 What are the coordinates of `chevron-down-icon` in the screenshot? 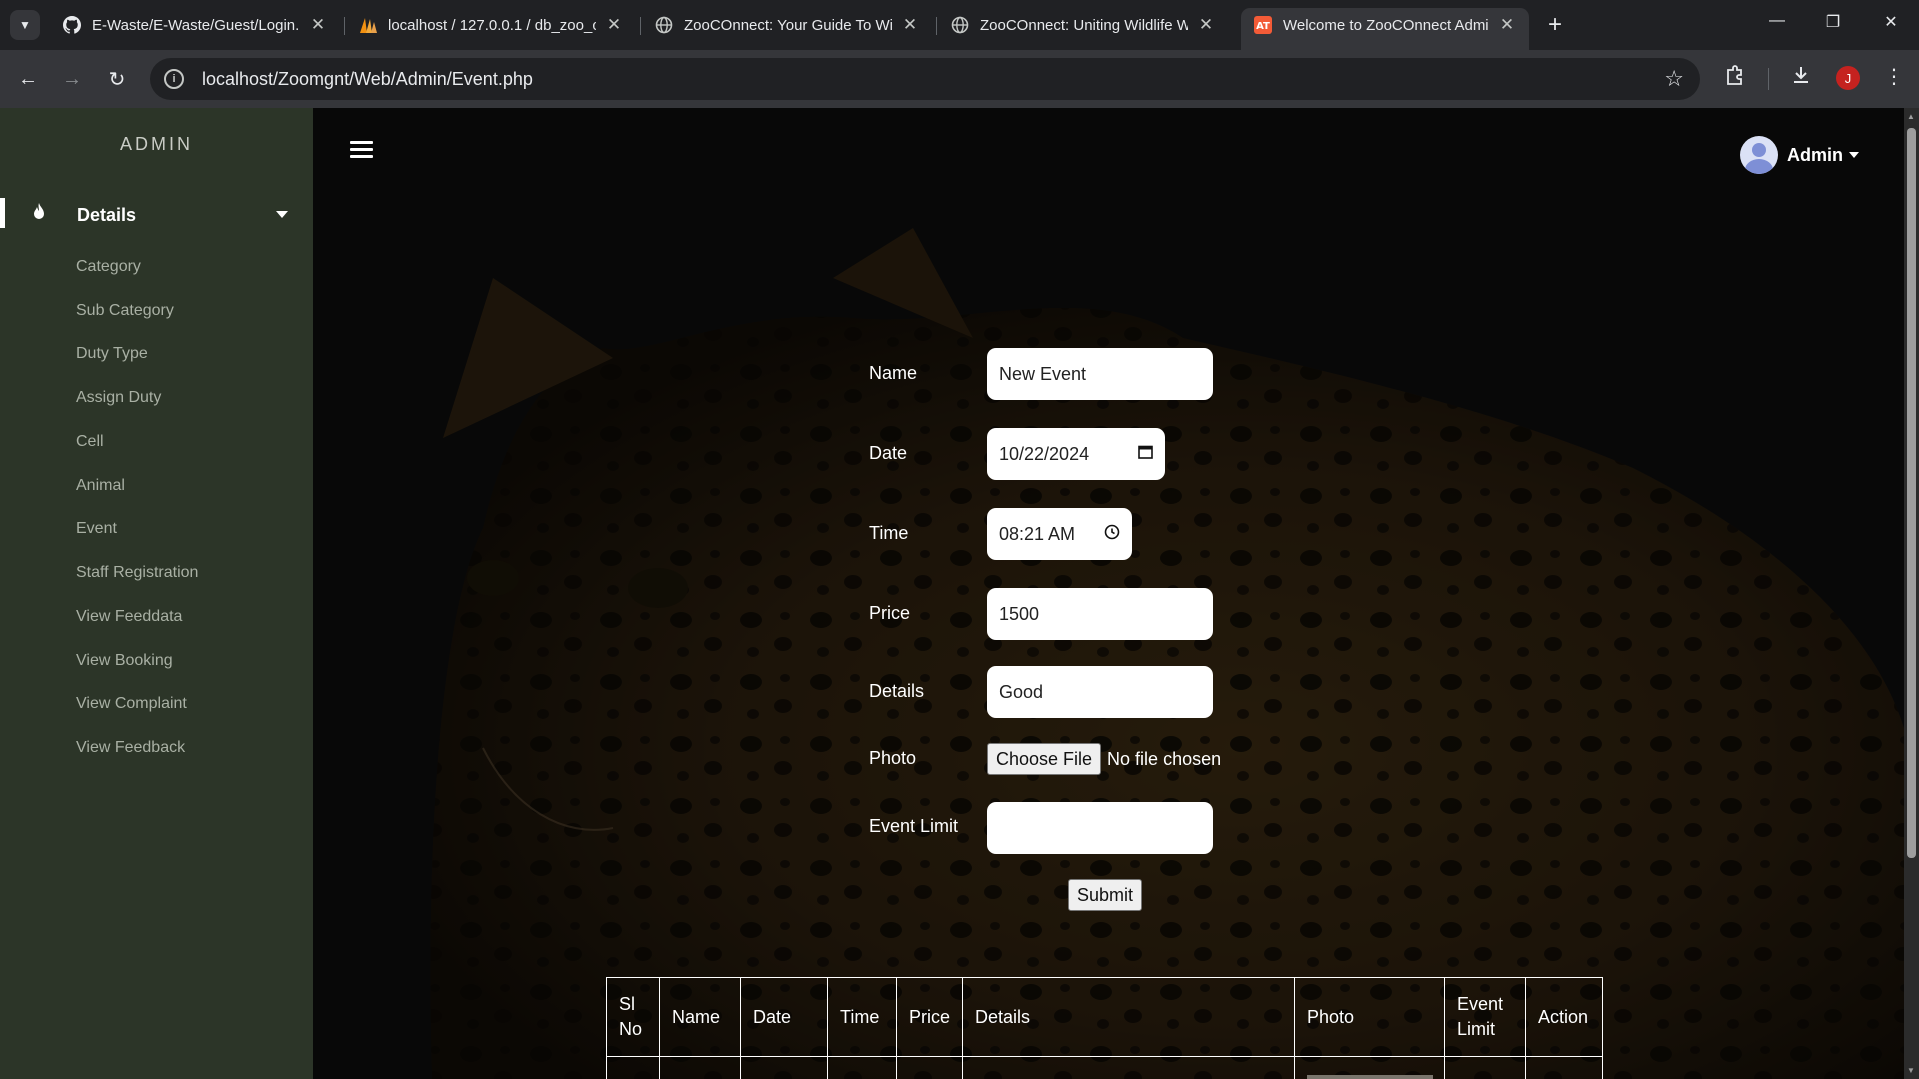 It's located at (1854, 155).